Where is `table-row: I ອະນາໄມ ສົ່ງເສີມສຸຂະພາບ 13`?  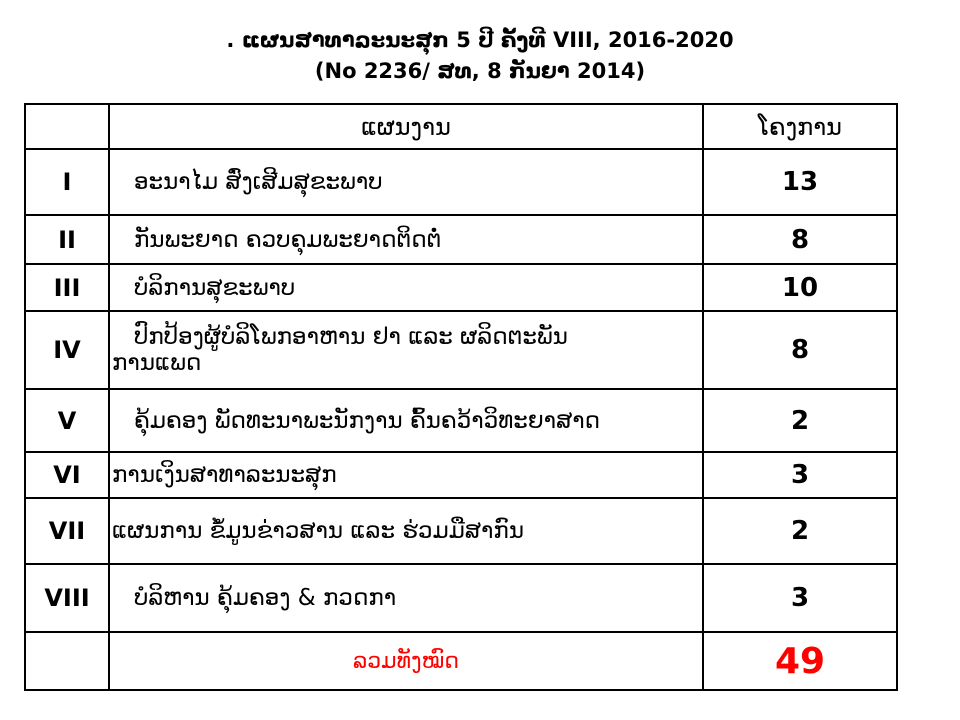 table-row: I ອະນາໄມ ສົ່ງເສີມສຸຂະພາບ 13 is located at coordinates (461, 182).